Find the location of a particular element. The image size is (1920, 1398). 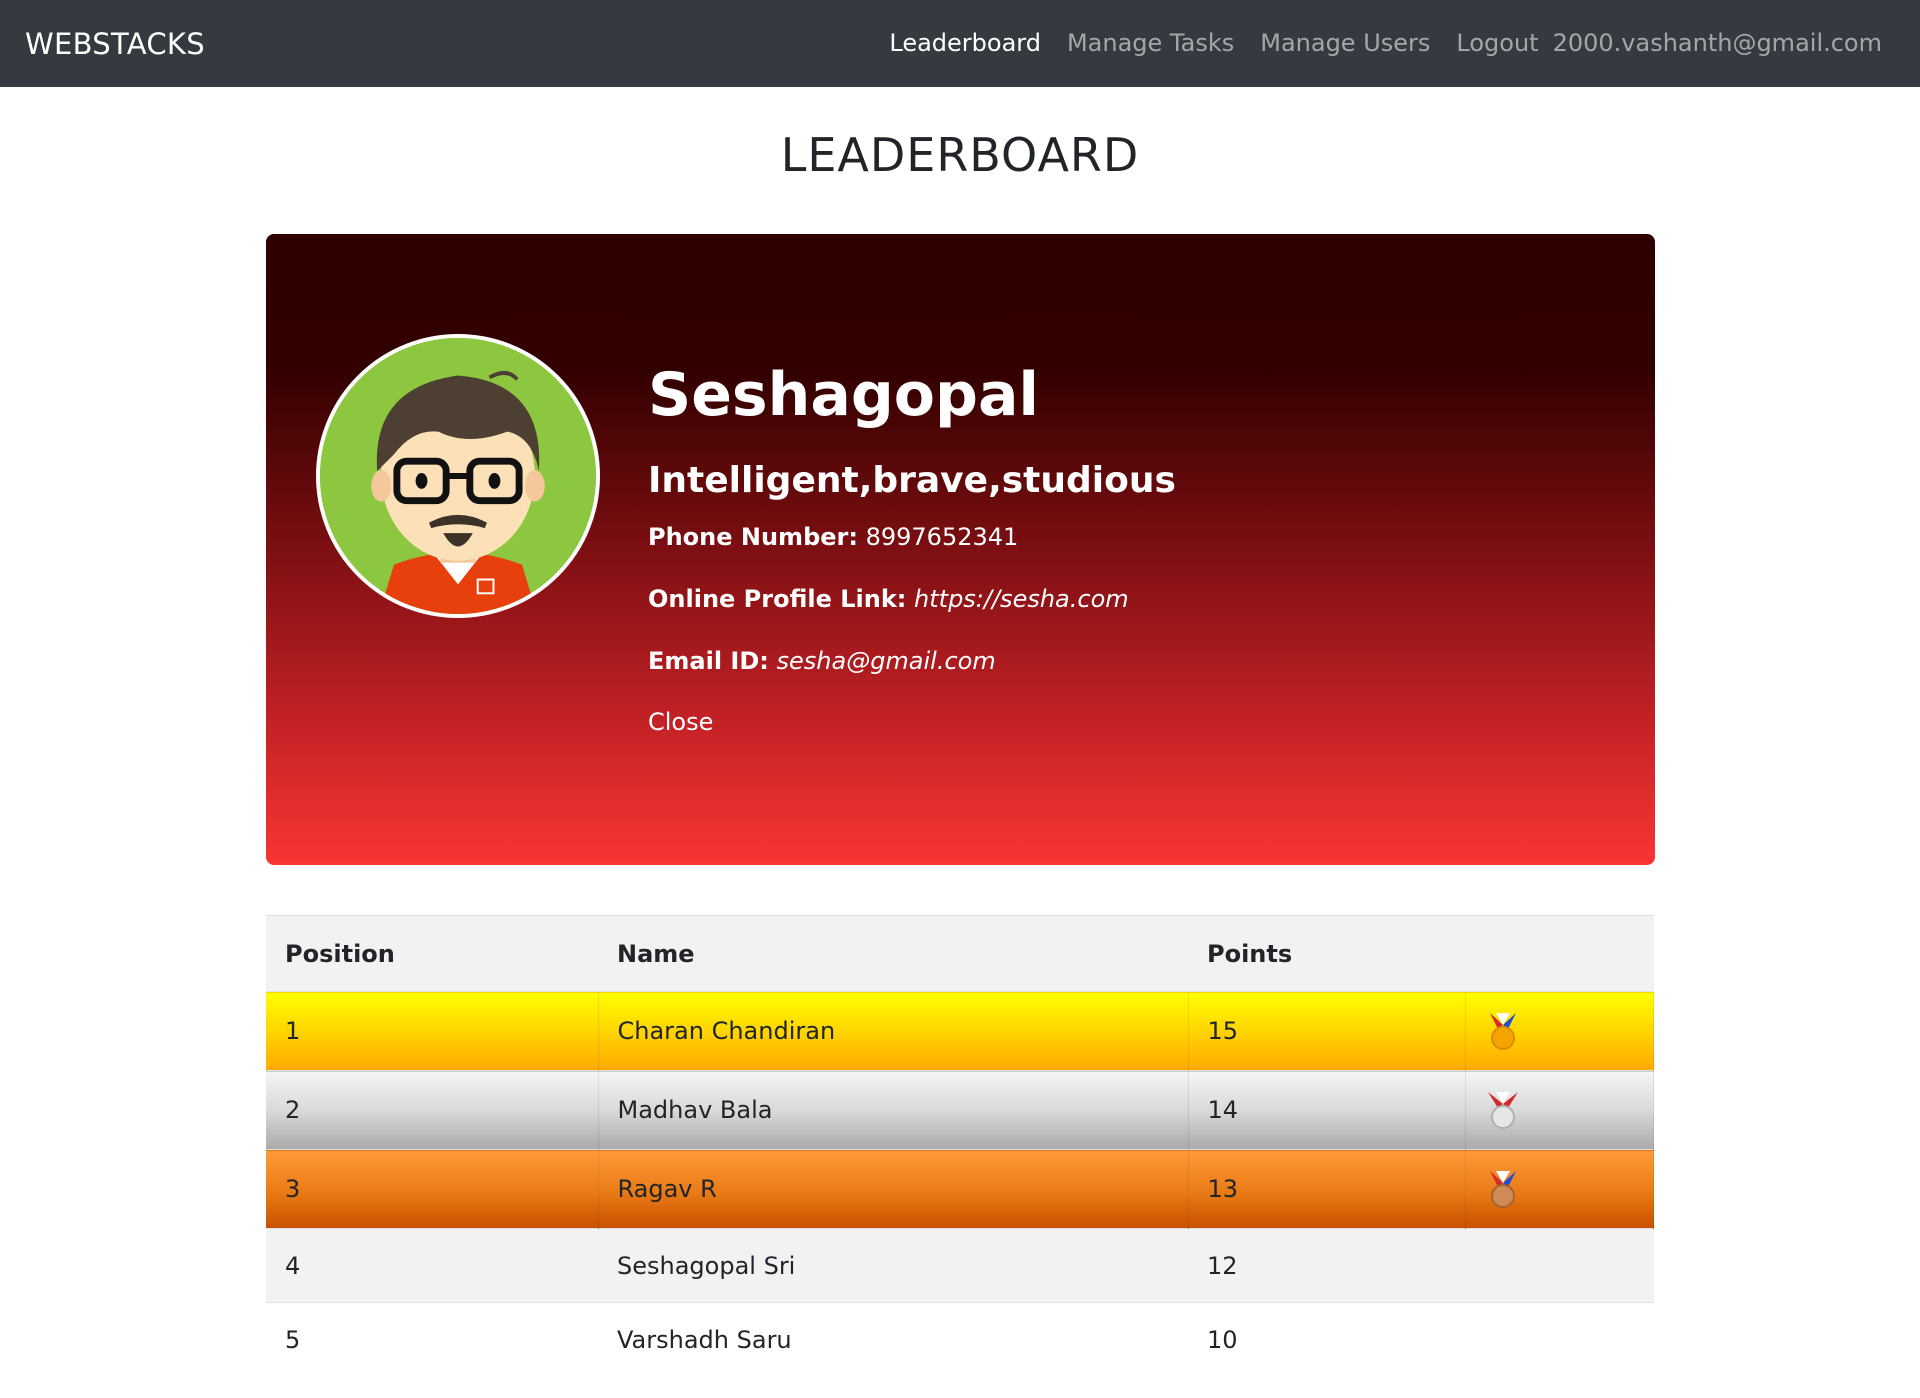

cell-points: 14 is located at coordinates (1327, 1110).